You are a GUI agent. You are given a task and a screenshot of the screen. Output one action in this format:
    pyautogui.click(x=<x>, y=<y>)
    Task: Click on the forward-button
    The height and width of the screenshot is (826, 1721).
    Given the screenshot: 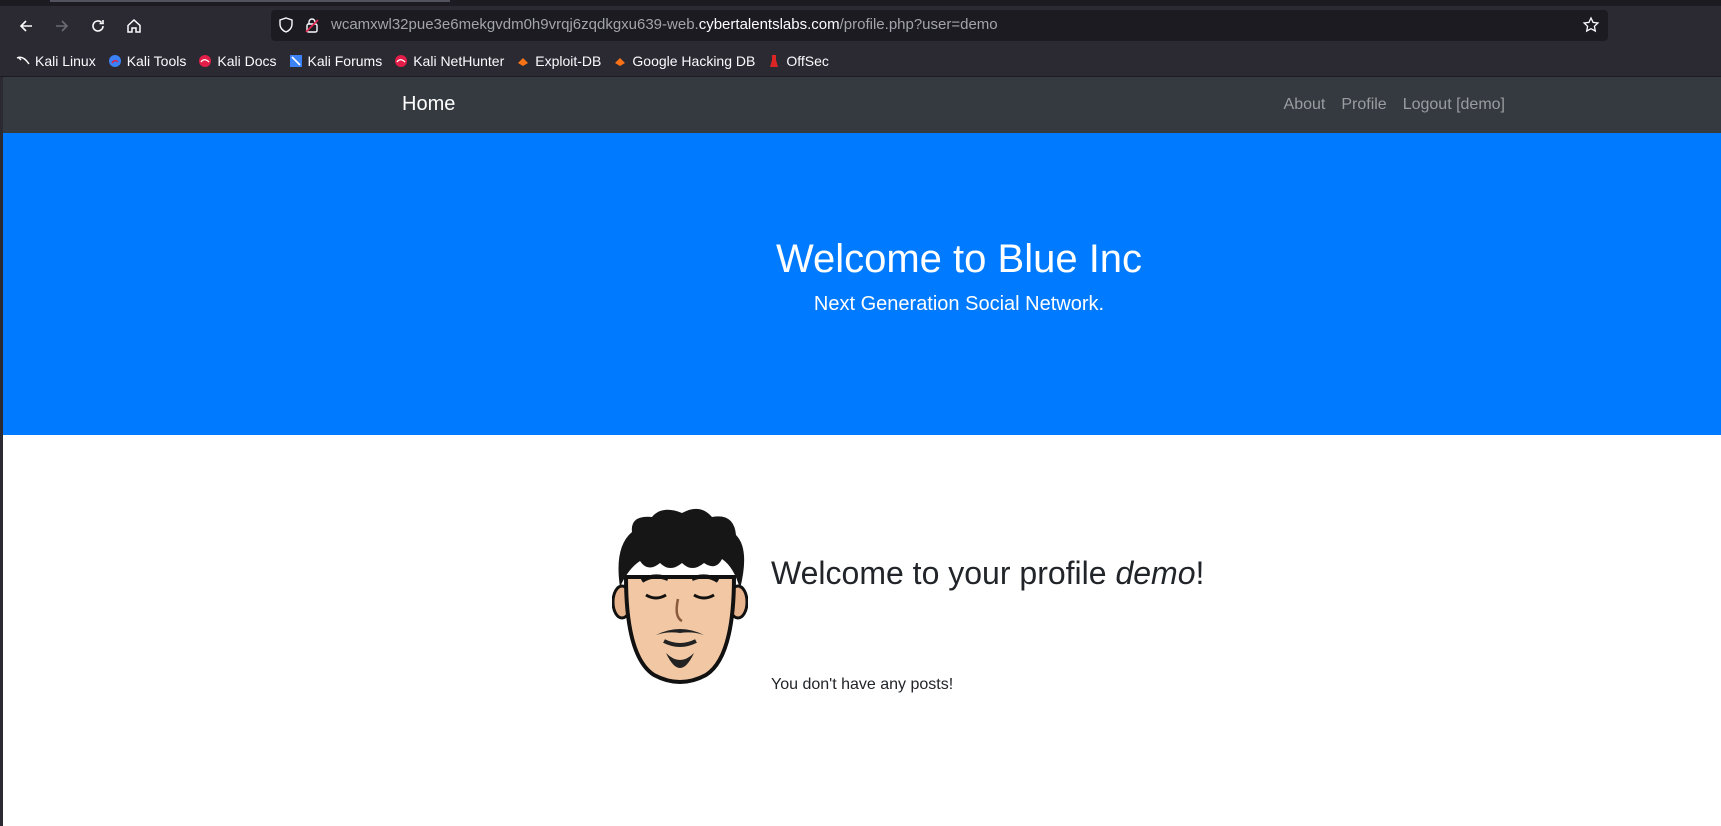 What is the action you would take?
    pyautogui.click(x=62, y=26)
    